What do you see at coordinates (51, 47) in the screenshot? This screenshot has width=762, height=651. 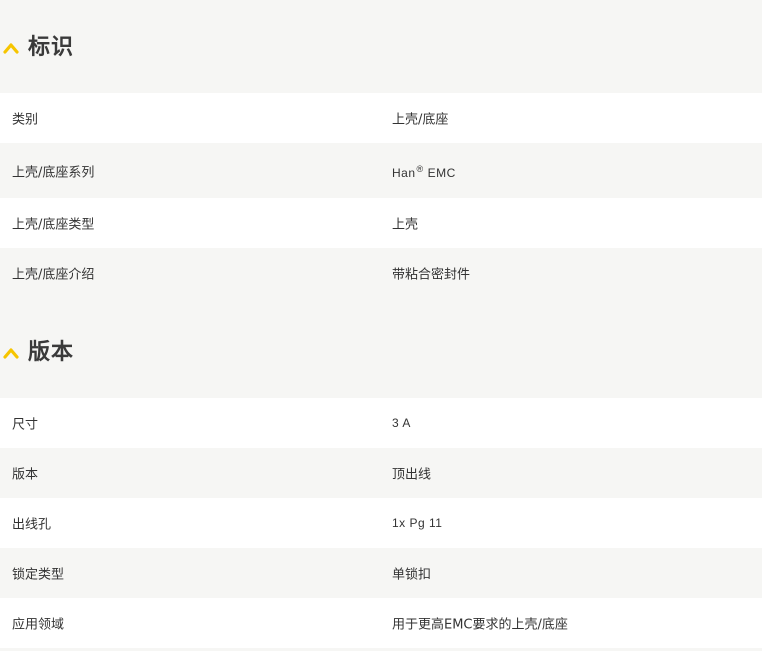 I see `section-title-identification: 标识` at bounding box center [51, 47].